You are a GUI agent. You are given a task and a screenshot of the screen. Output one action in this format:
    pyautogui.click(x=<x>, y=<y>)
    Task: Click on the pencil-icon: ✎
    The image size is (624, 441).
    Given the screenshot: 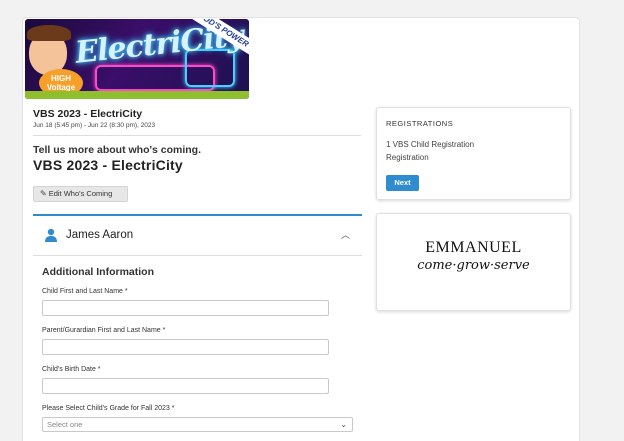 What is the action you would take?
    pyautogui.click(x=43, y=193)
    